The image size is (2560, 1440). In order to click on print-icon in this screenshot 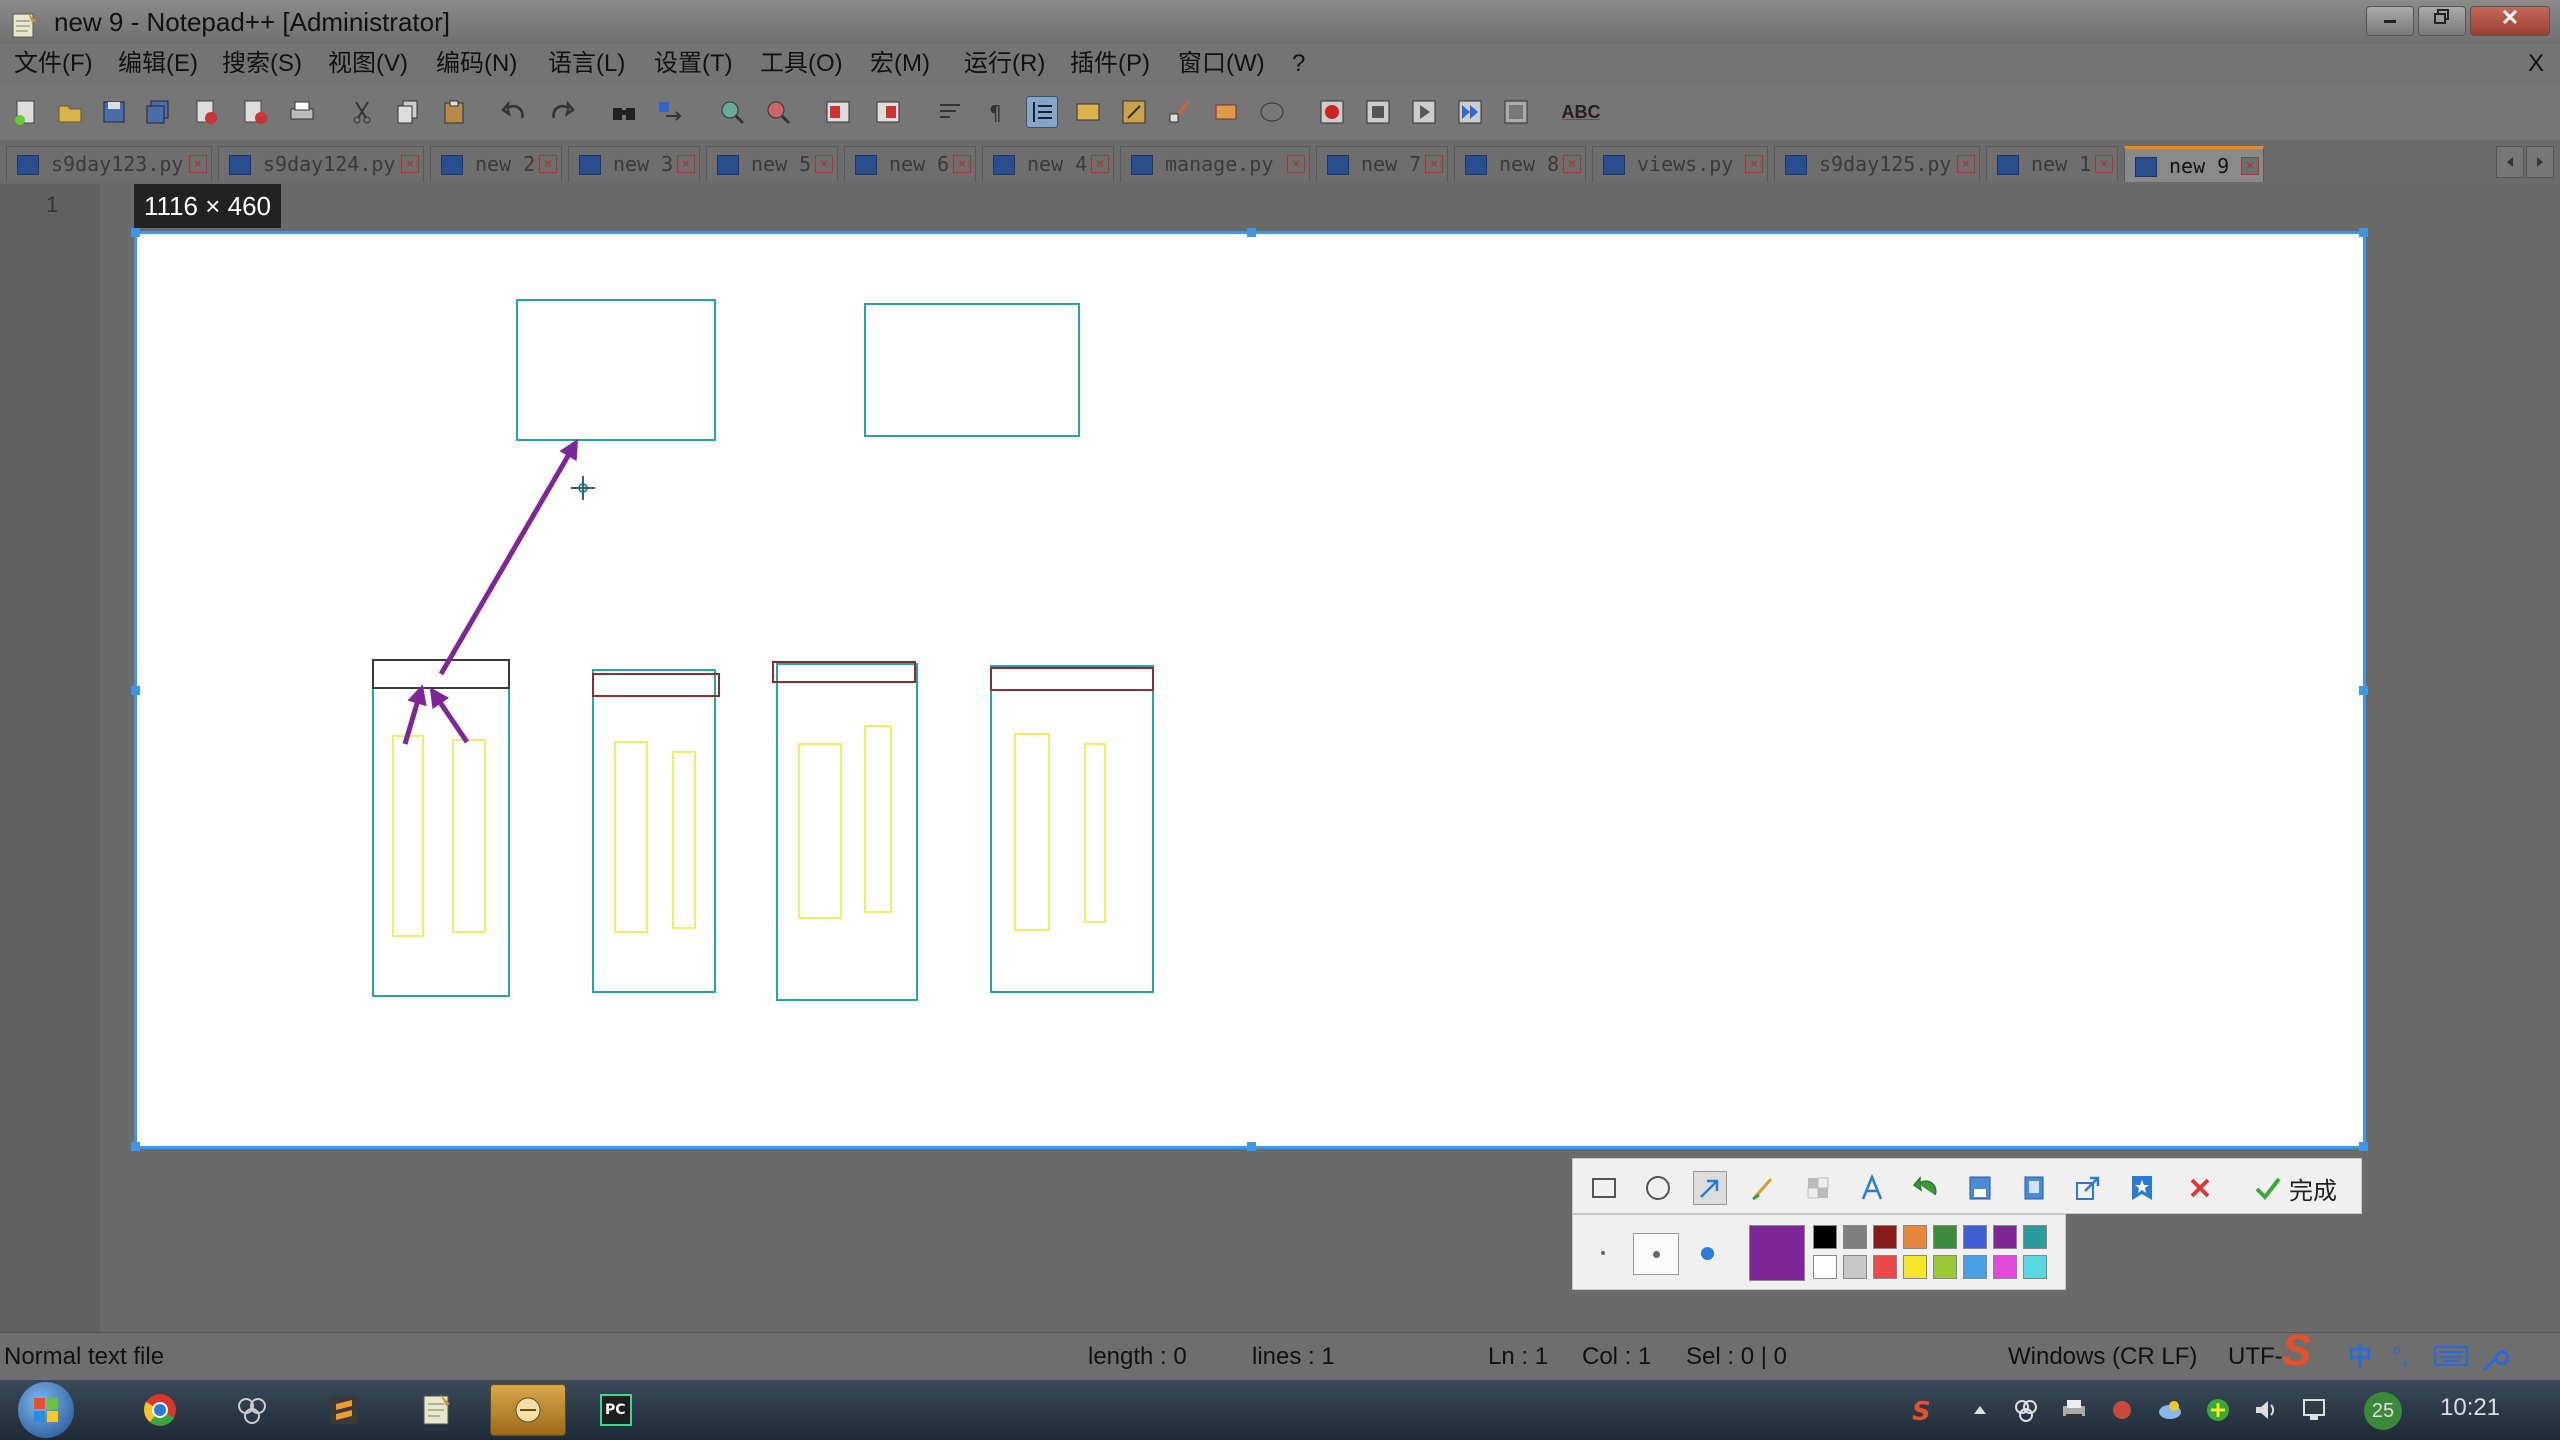, I will do `click(302, 112)`.